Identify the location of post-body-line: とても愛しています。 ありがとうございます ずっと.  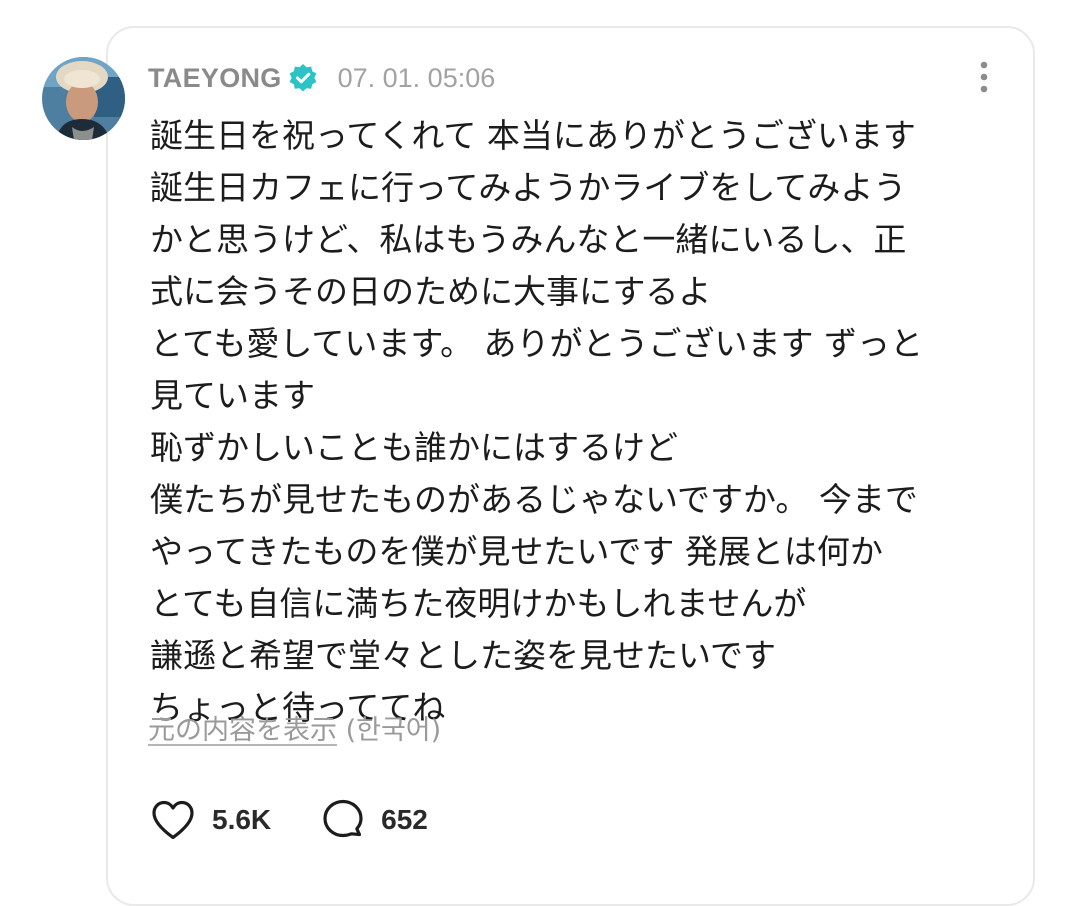
(537, 343).